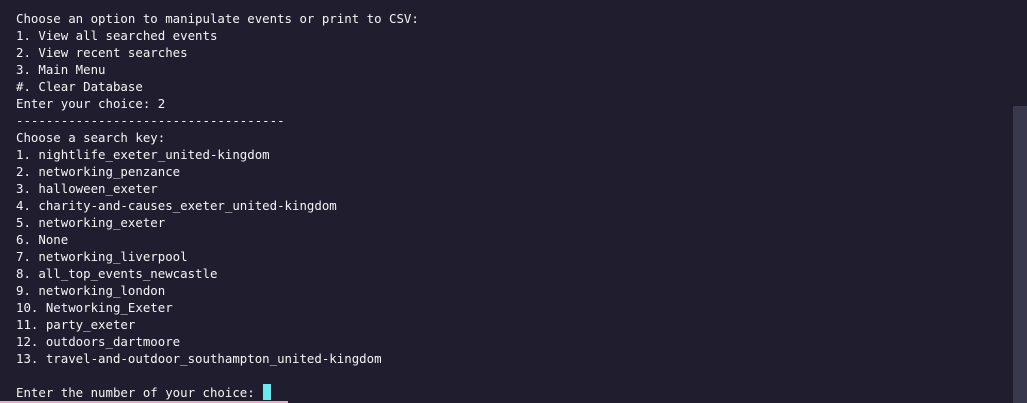 The width and height of the screenshot is (1027, 403). What do you see at coordinates (139, 392) in the screenshot?
I see `input-prompt: Enter the number of your choice:` at bounding box center [139, 392].